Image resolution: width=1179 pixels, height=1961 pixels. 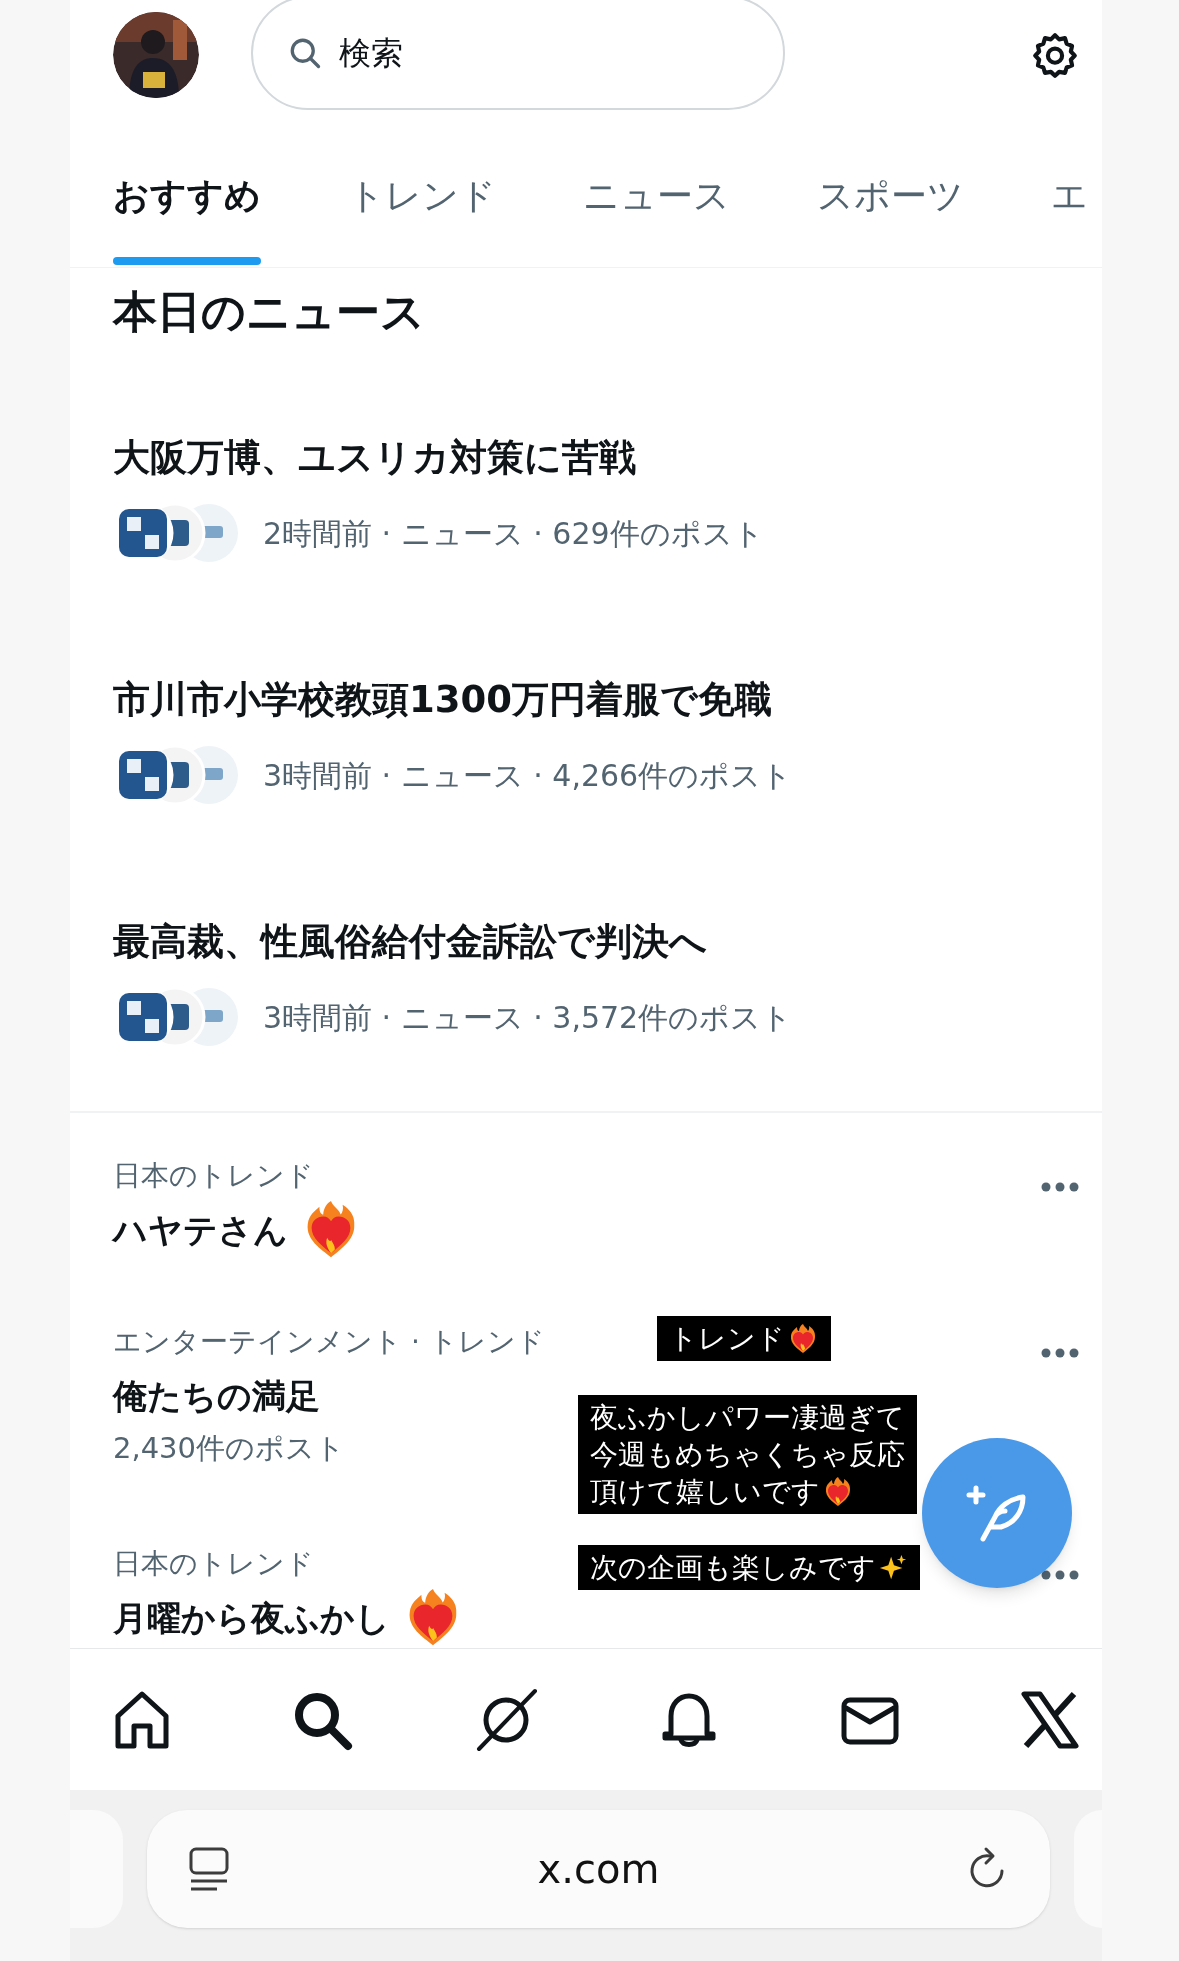 I want to click on address-bar: x.com, so click(x=598, y=1869).